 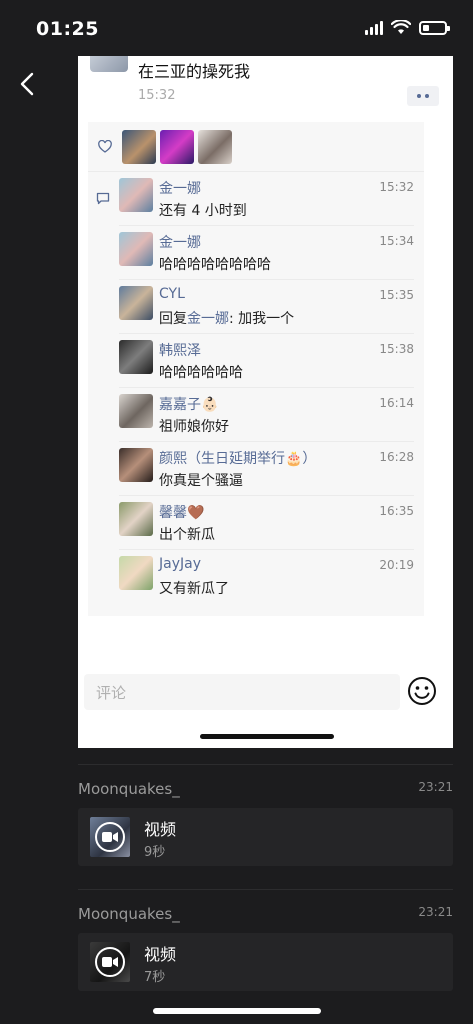 I want to click on comment-time: 15:34, so click(x=396, y=241).